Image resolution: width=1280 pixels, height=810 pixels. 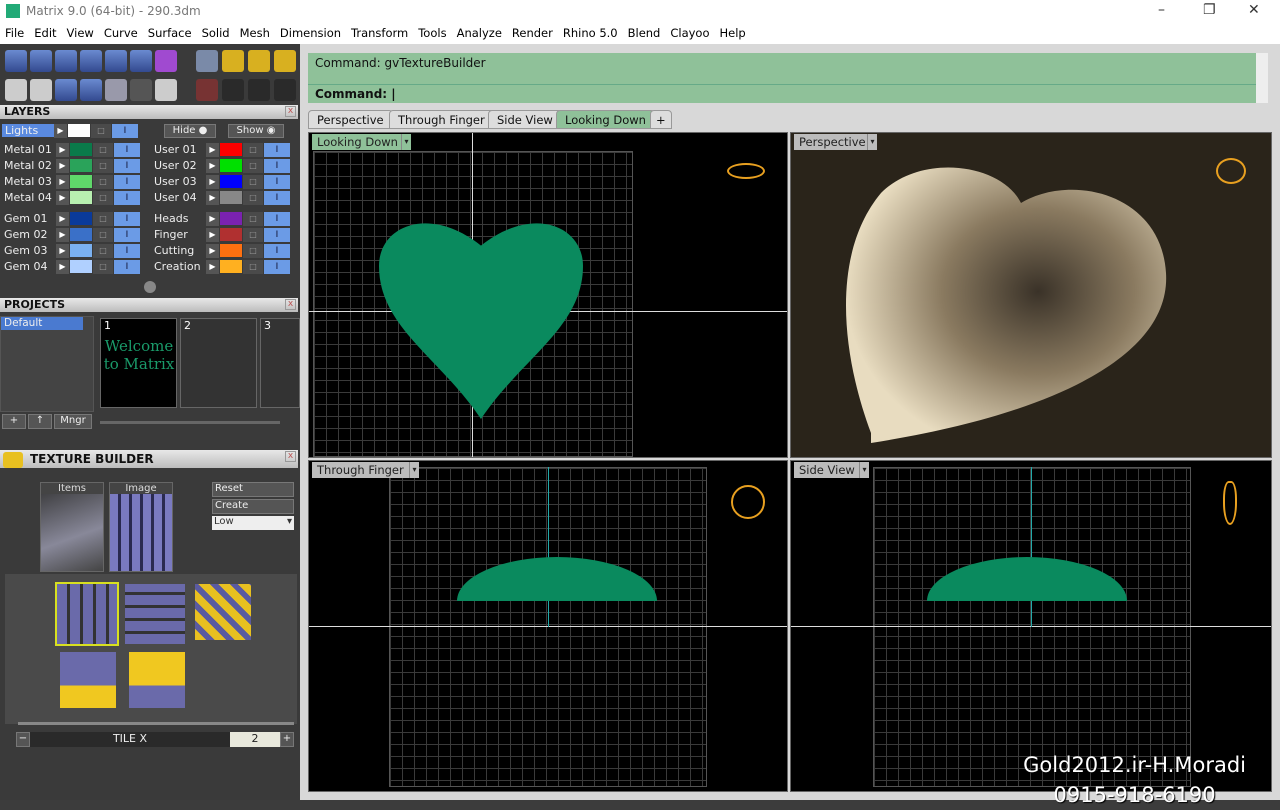 I want to click on select-icon, so click(x=141, y=90).